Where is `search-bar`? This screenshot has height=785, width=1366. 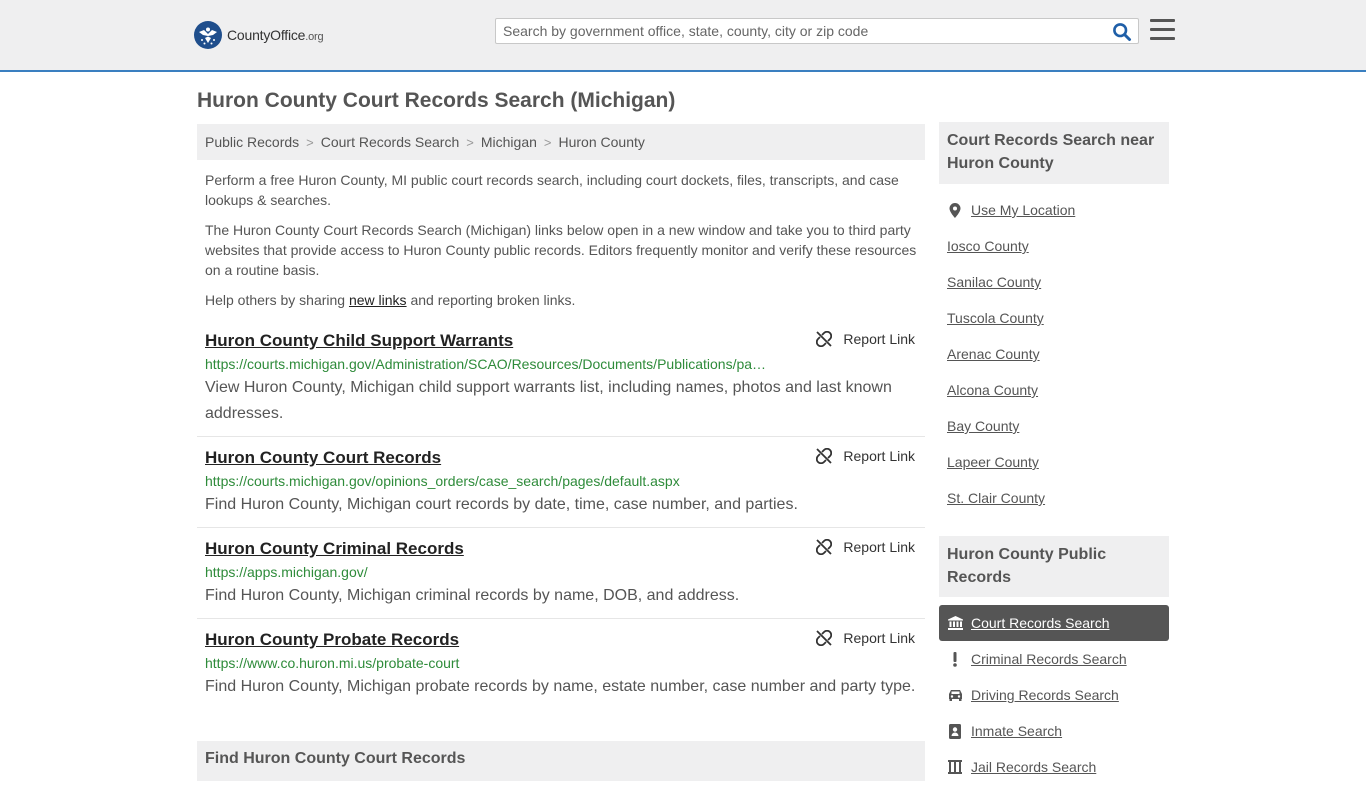 search-bar is located at coordinates (817, 31).